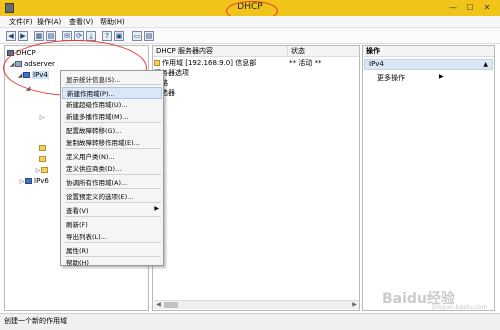 This screenshot has width=500, height=330. Describe the element at coordinates (470, 7) in the screenshot. I see `maximize-button: ☐` at that location.